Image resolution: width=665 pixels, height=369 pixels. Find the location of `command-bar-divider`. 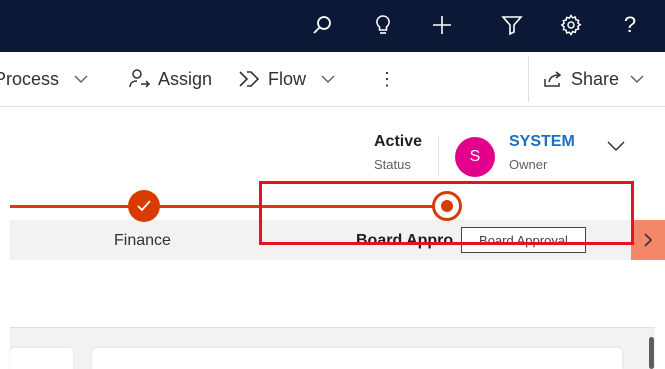

command-bar-divider is located at coordinates (528, 79).